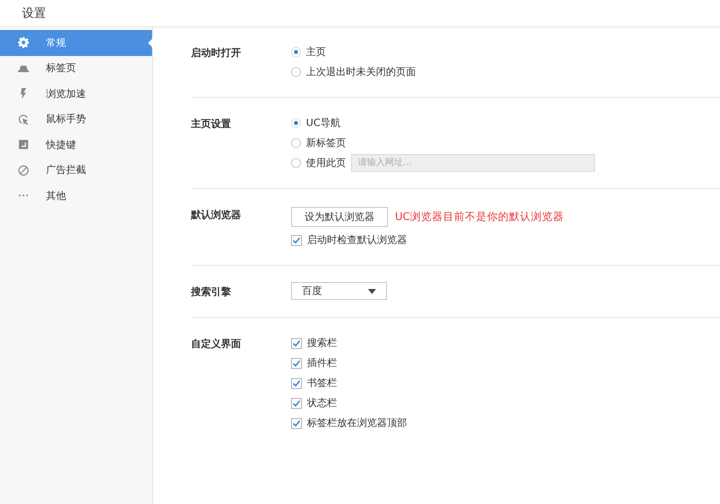 The image size is (720, 504). What do you see at coordinates (357, 423) in the screenshot?
I see `option-label: 标签栏放在浏览器顶部` at bounding box center [357, 423].